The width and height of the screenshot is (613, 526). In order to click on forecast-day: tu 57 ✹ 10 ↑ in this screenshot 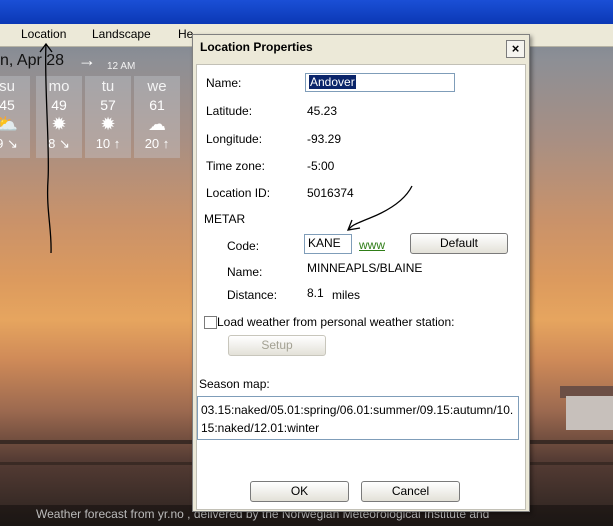, I will do `click(108, 117)`.